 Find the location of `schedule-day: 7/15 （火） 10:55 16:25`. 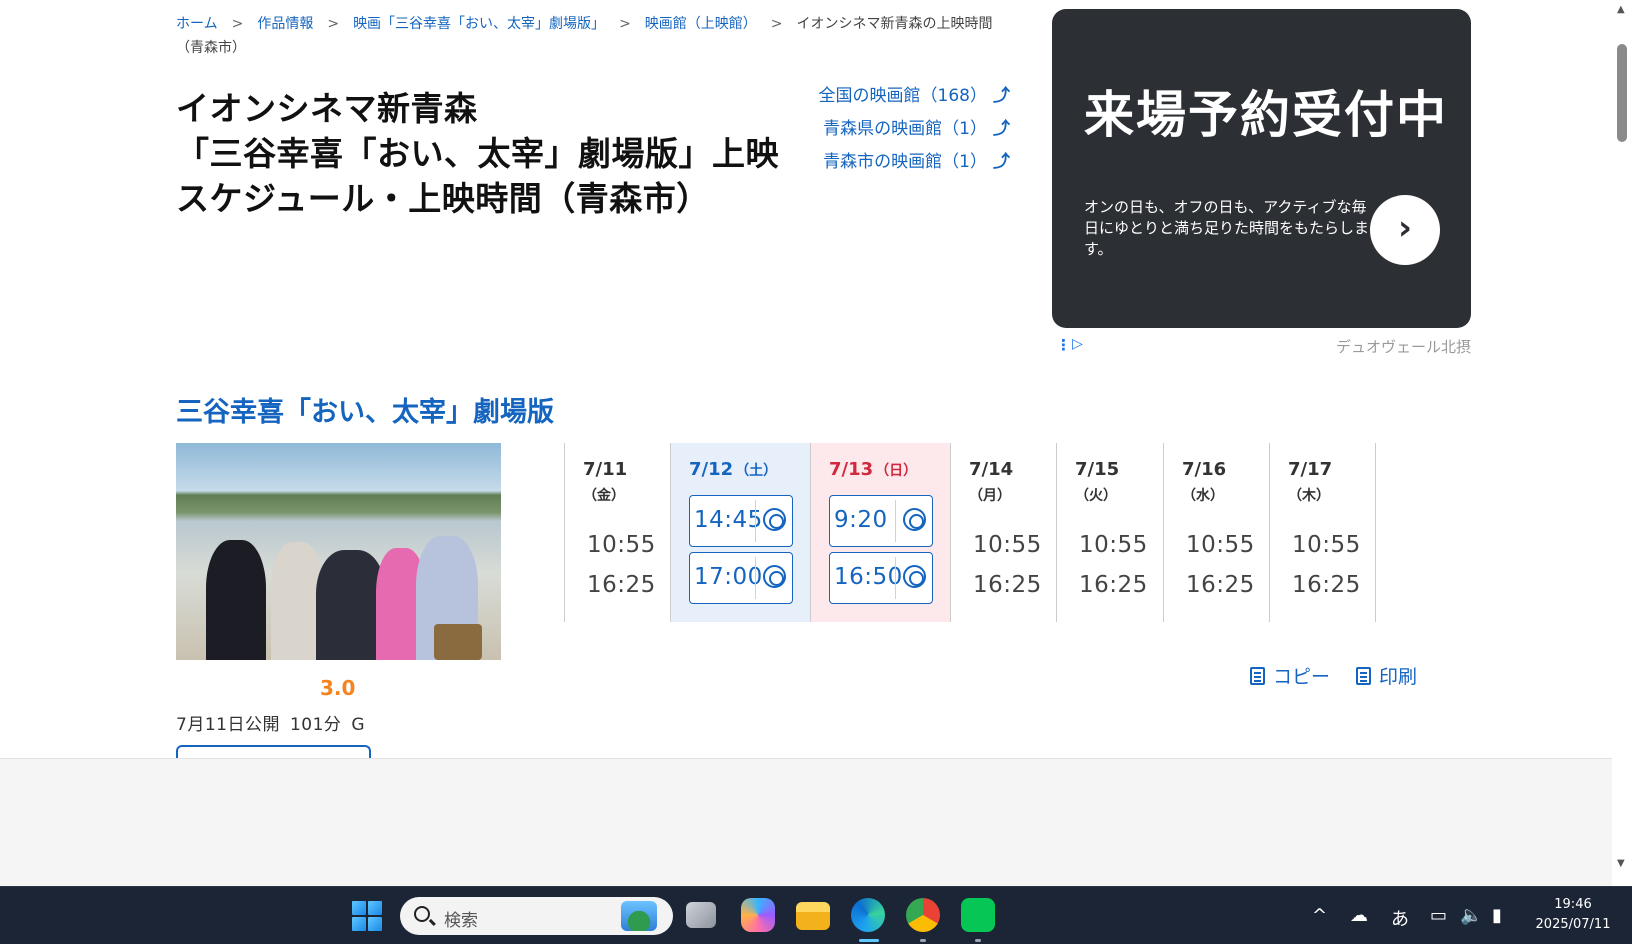

schedule-day: 7/15 （火） 10:55 16:25 is located at coordinates (1109, 532).